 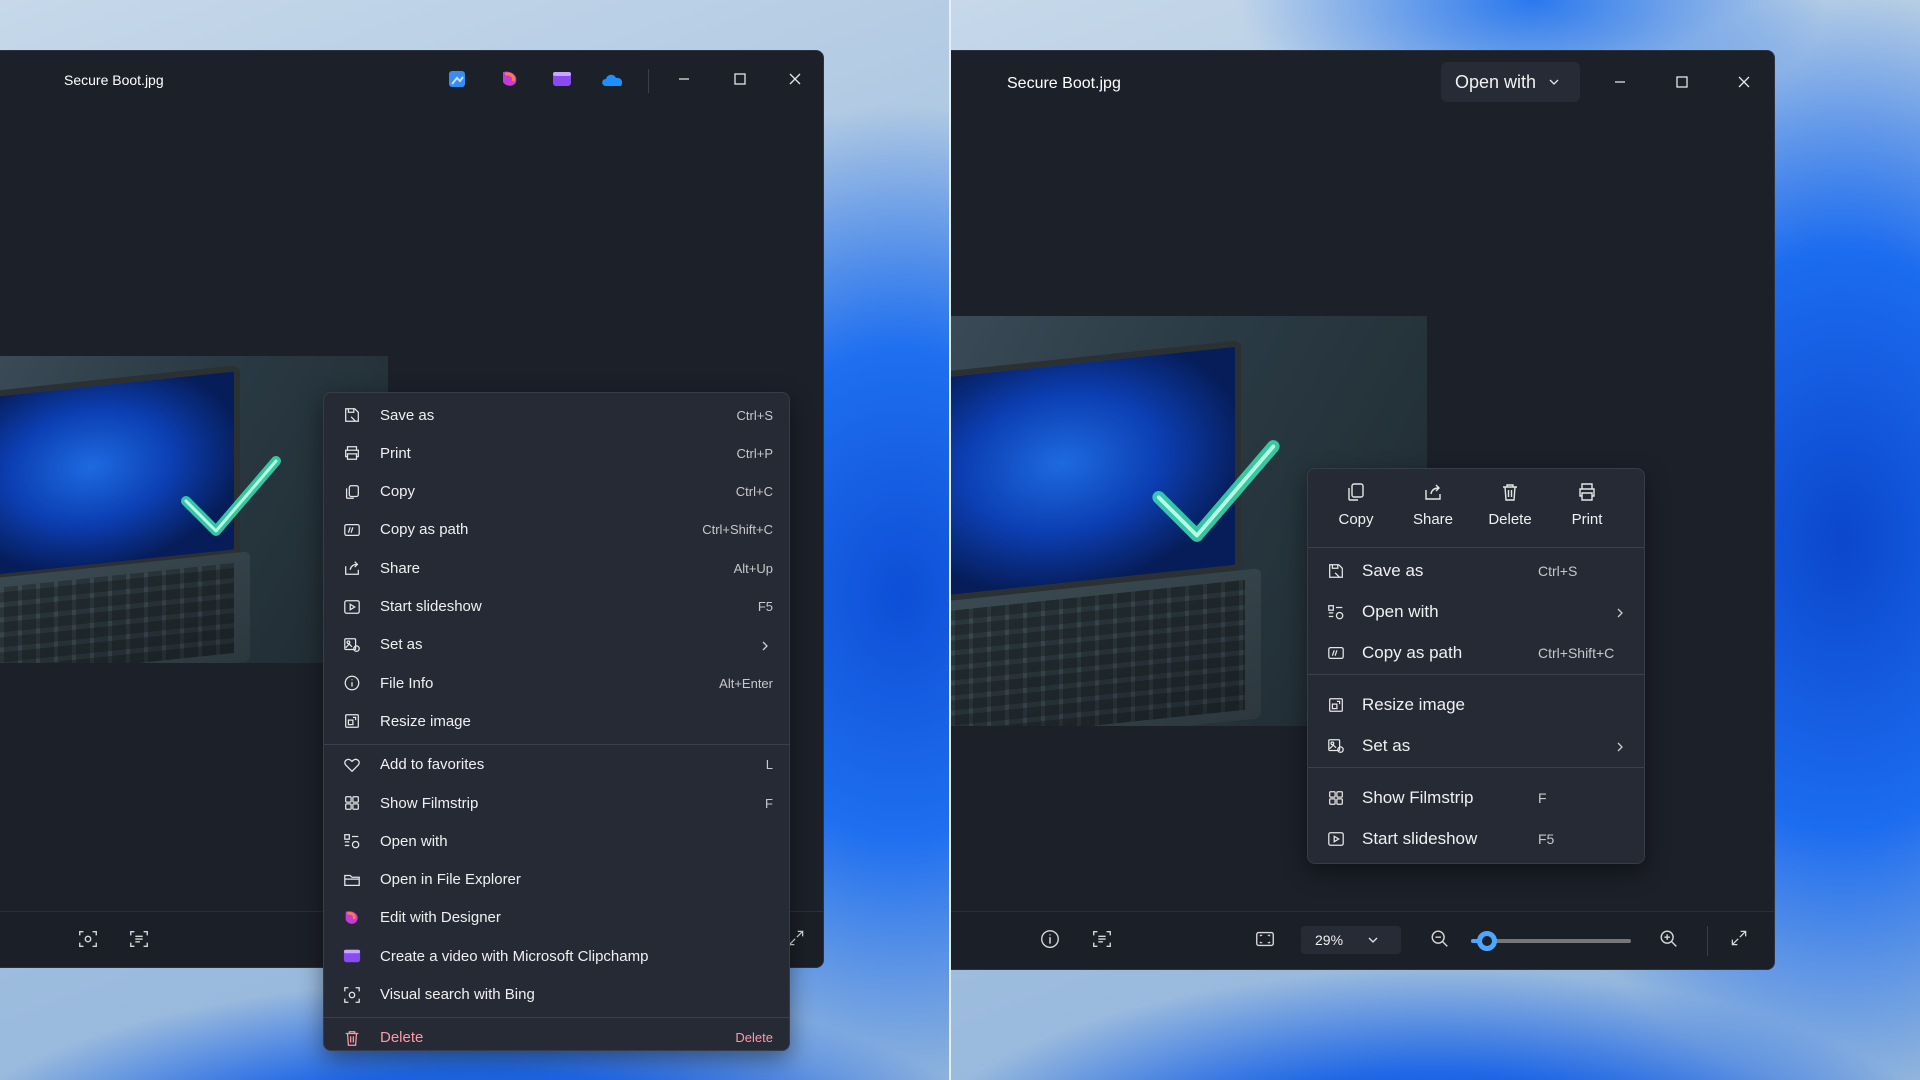 I want to click on slideshow-icon, so click(x=352, y=607).